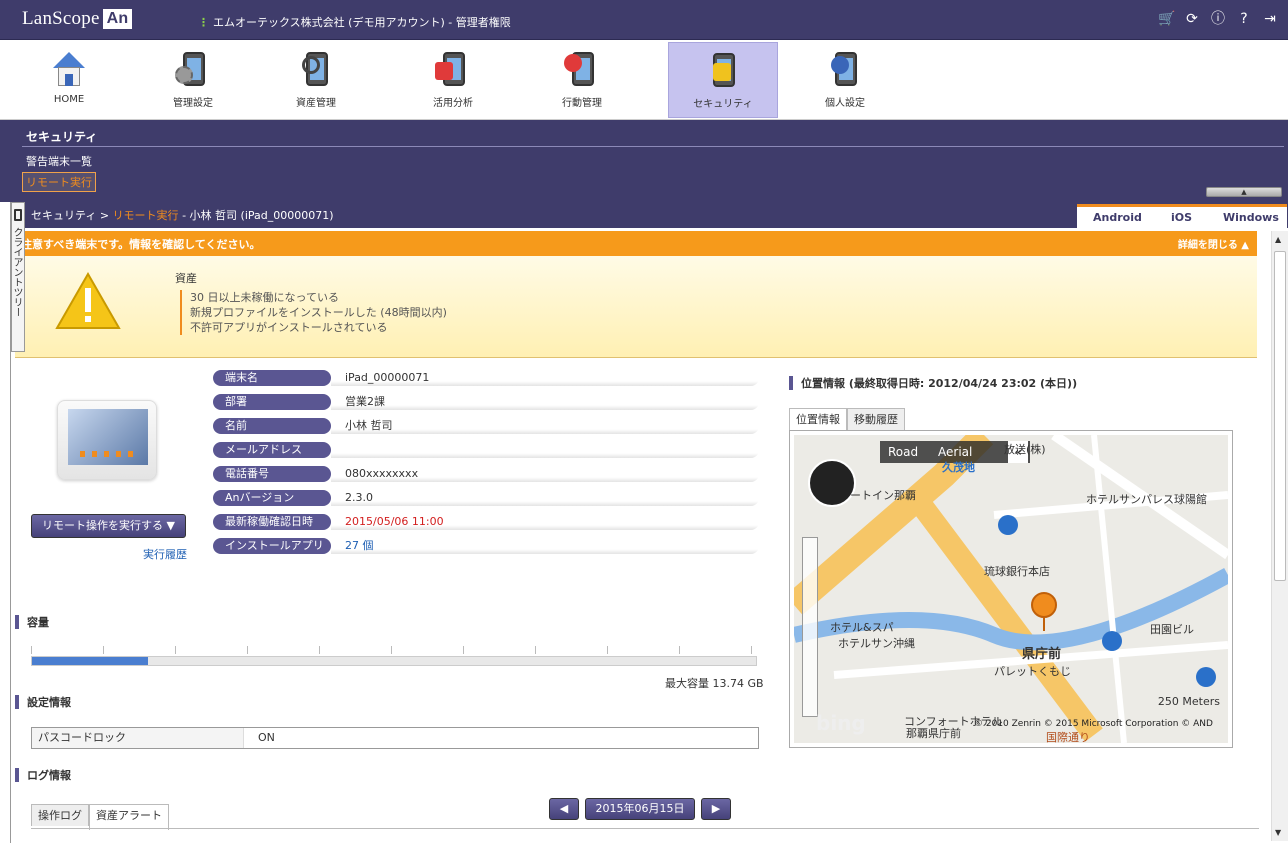  I want to click on map-road-button: Road, so click(903, 452).